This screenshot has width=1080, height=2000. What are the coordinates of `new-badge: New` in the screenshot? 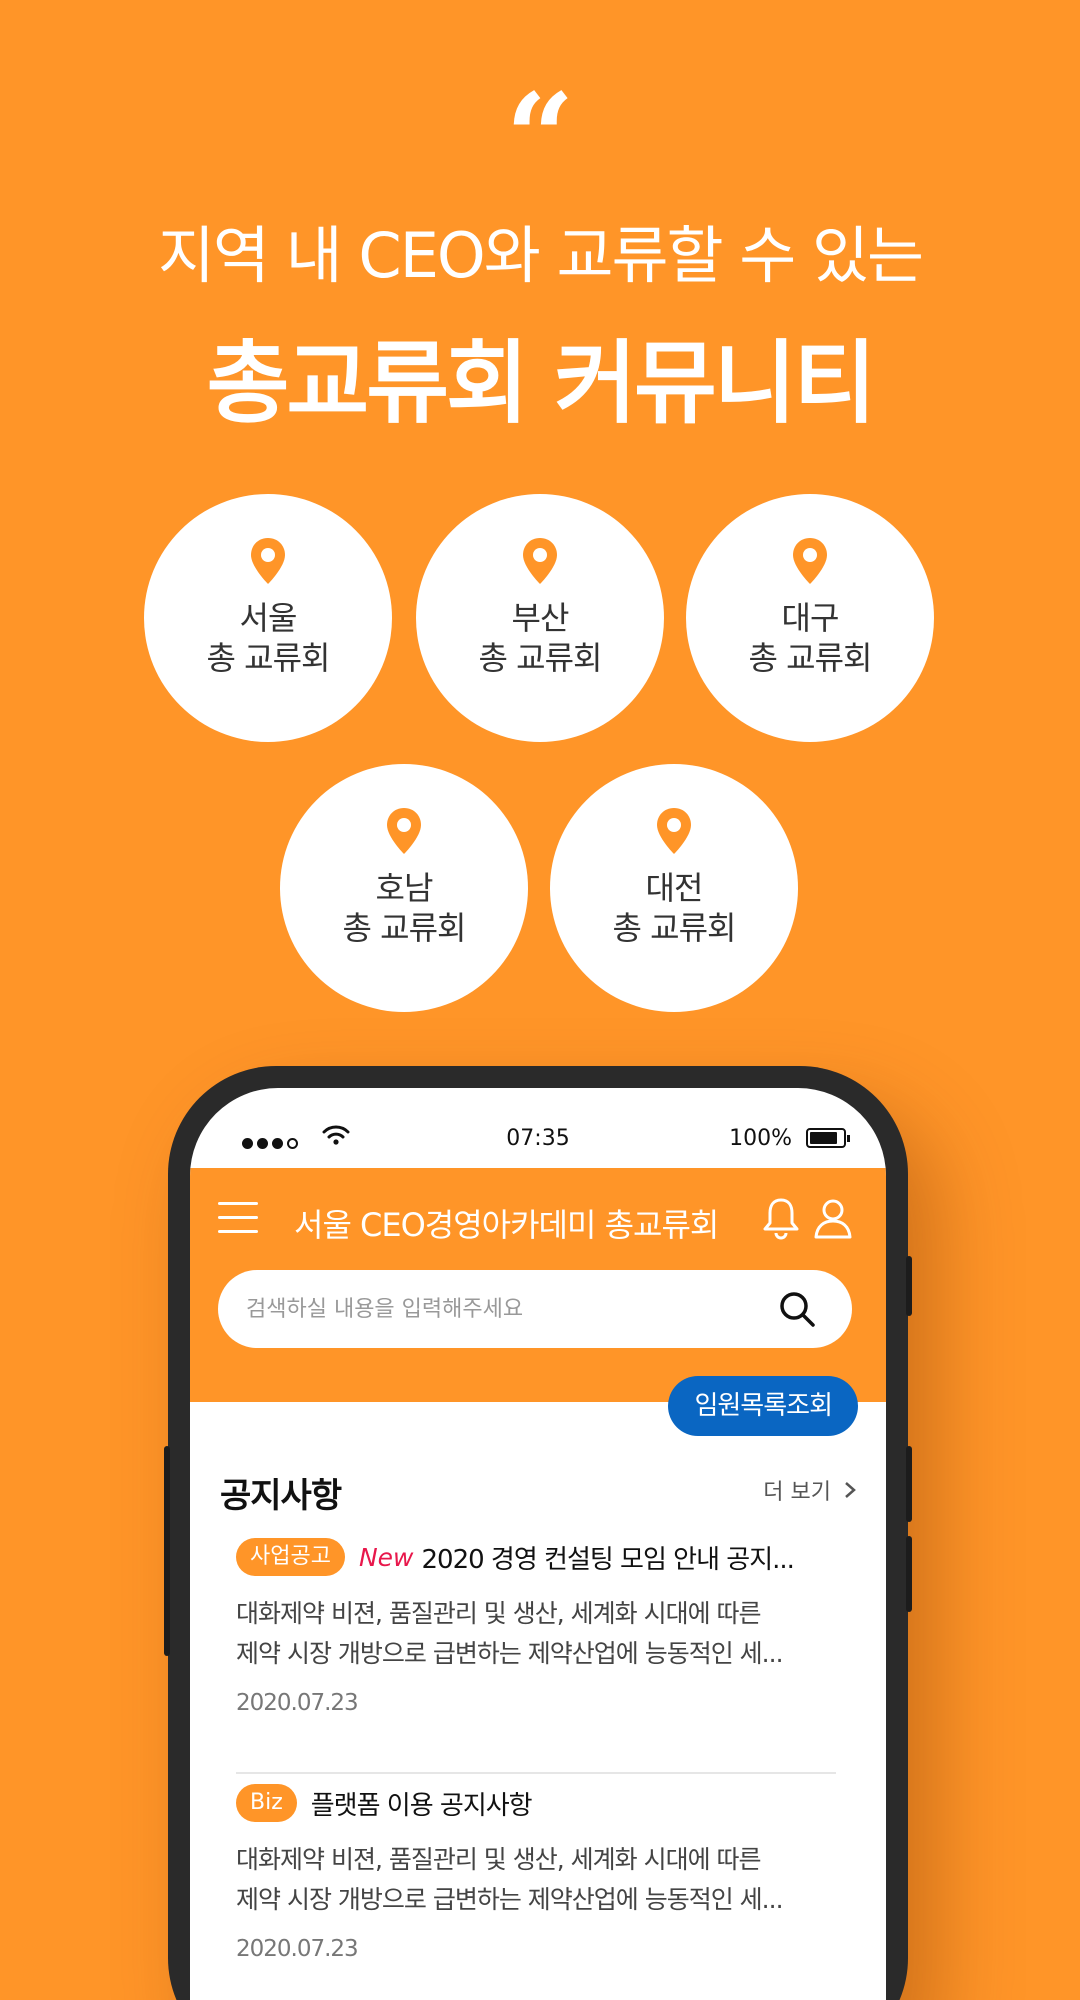 It's located at (386, 1557).